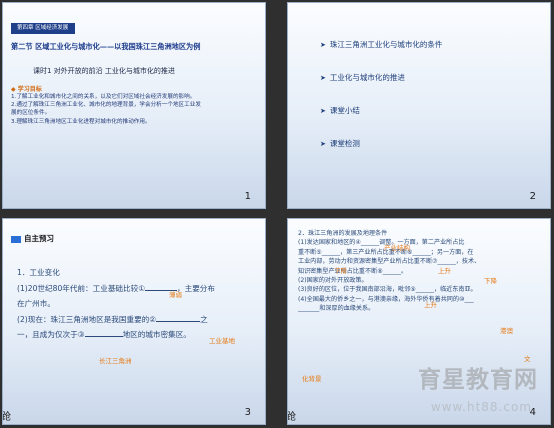 The height and width of the screenshot is (428, 554). What do you see at coordinates (38, 272) in the screenshot?
I see `text-line: 1．工业变化` at bounding box center [38, 272].